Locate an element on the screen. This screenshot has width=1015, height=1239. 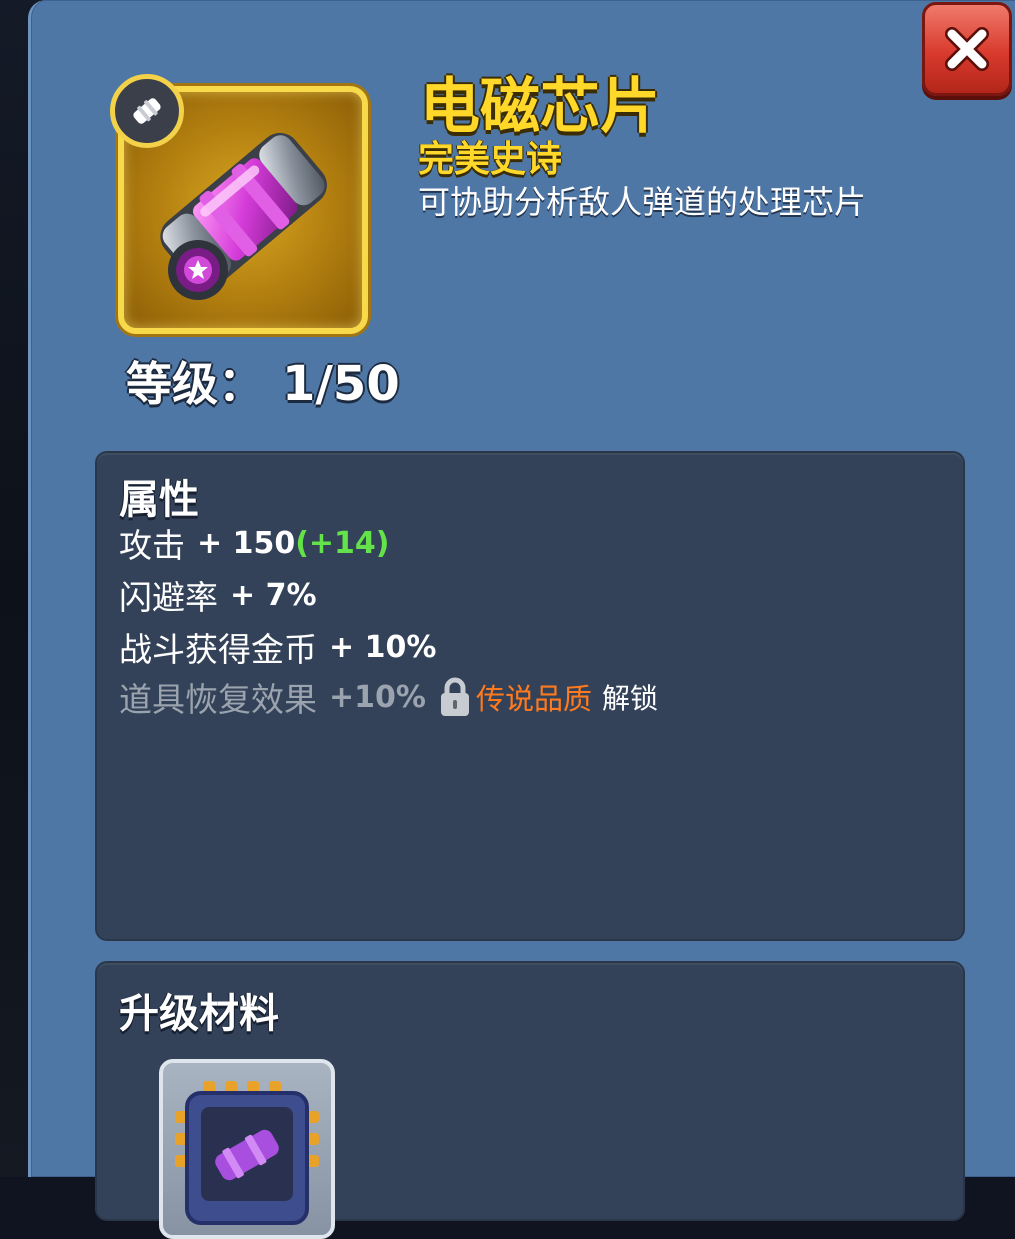
attribute-name: 道具恢复效果 is located at coordinates (218, 699).